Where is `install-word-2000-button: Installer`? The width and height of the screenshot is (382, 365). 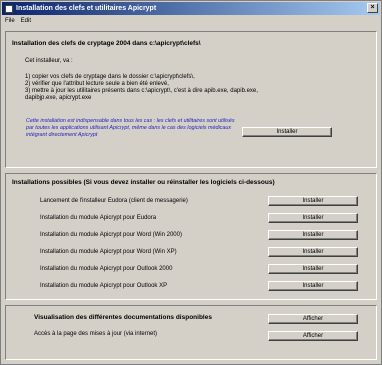 install-word-2000-button: Installer is located at coordinates (313, 235).